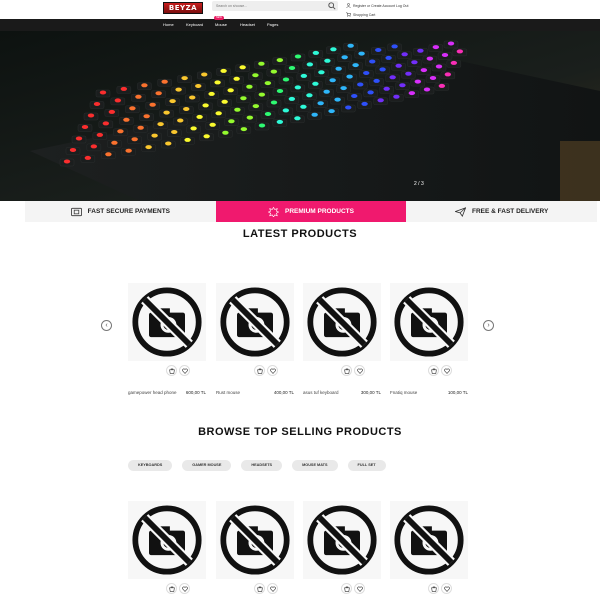  What do you see at coordinates (183, 8) in the screenshot?
I see `site-logo: BEYZA` at bounding box center [183, 8].